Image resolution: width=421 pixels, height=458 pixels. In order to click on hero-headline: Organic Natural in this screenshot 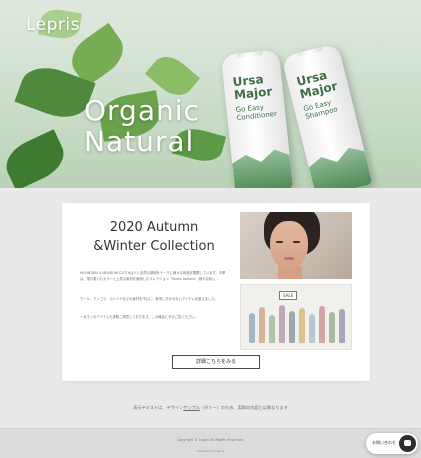, I will do `click(142, 126)`.